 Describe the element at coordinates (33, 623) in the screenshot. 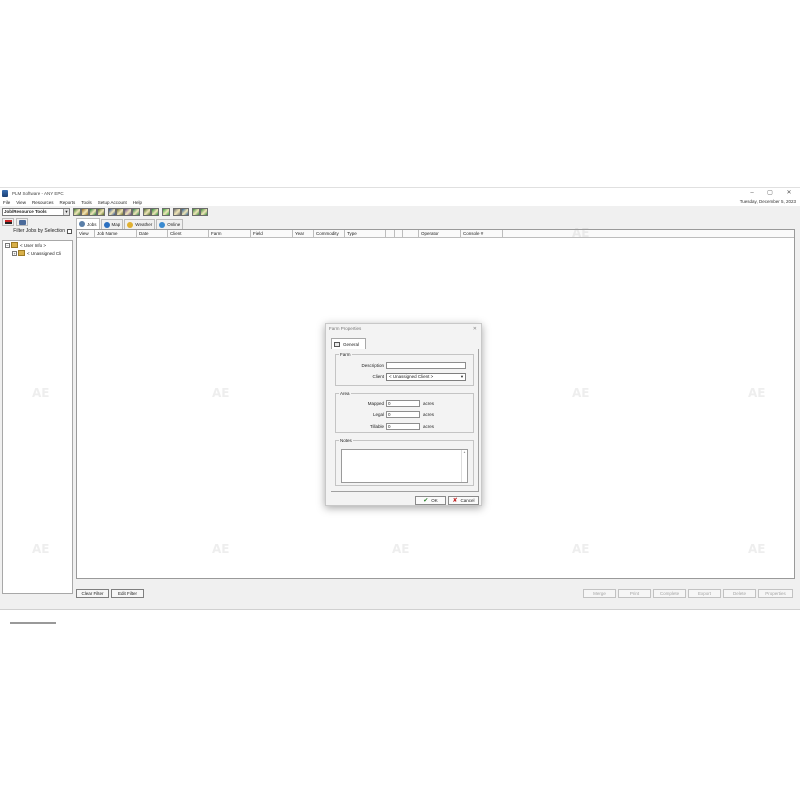

I see `left-panel-scrollbar` at that location.